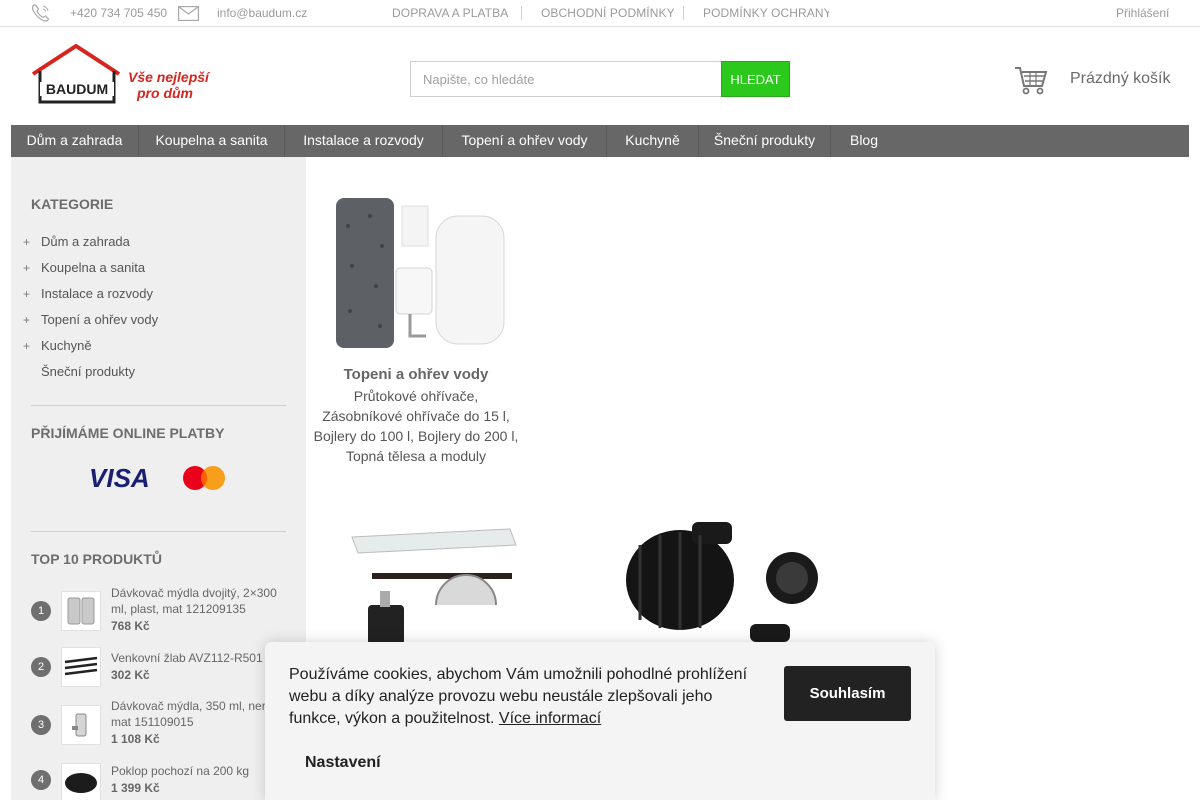 The image size is (1200, 800). I want to click on cart-label: Prázdný košík, so click(1120, 78).